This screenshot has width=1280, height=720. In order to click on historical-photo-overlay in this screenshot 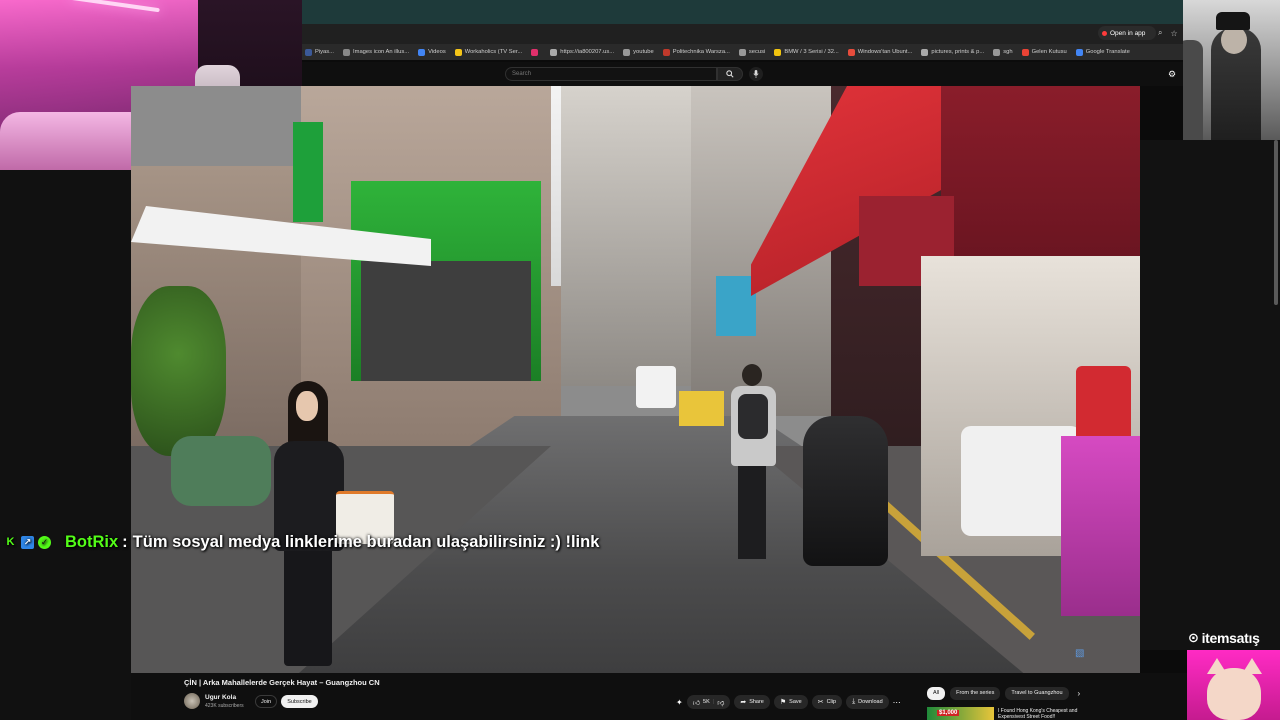, I will do `click(1231, 70)`.